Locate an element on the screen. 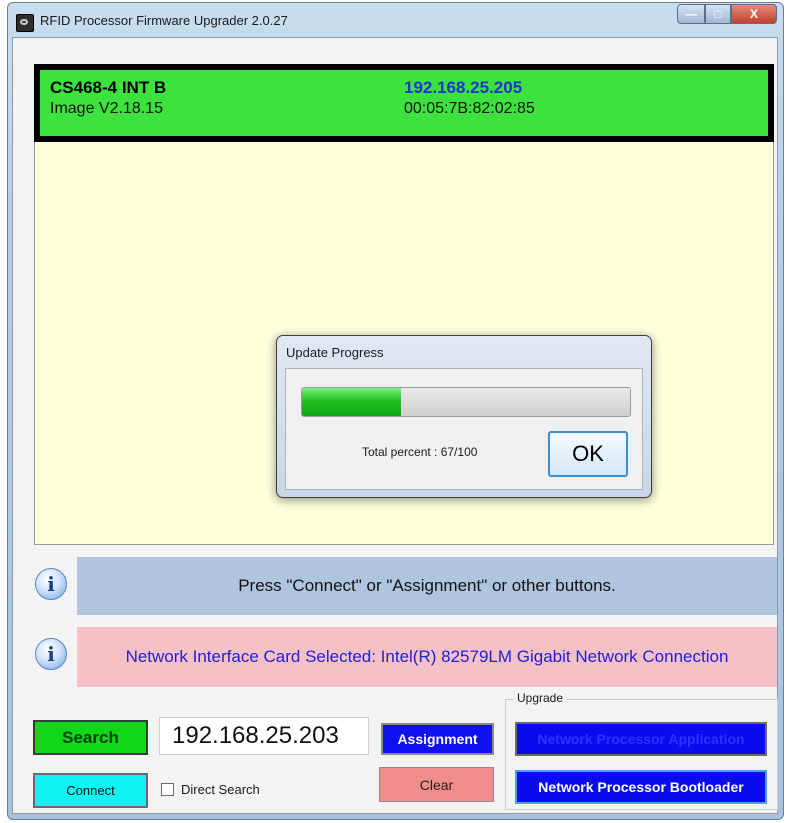  progress-bar-fill is located at coordinates (351, 402).